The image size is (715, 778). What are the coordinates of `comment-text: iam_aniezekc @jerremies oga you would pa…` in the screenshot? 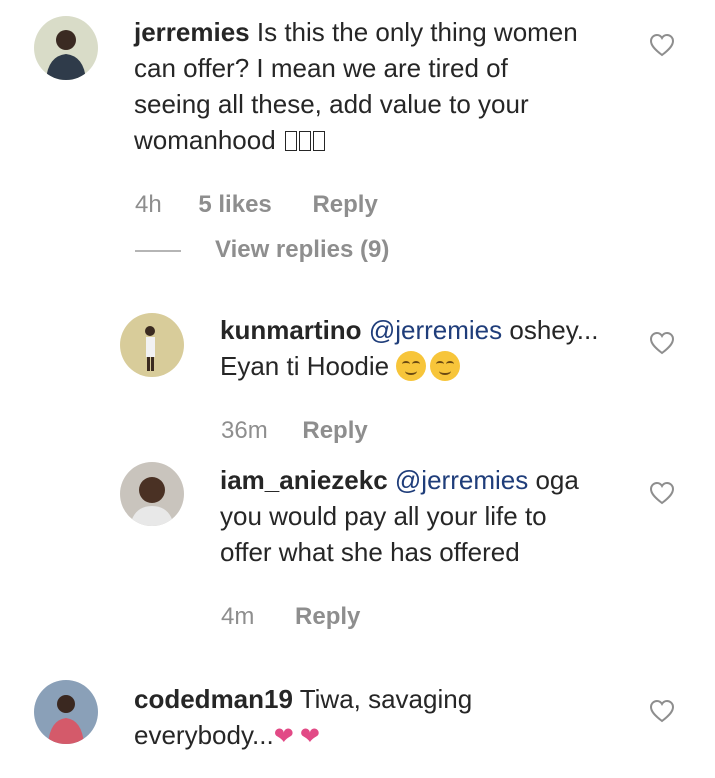 It's located at (399, 516).